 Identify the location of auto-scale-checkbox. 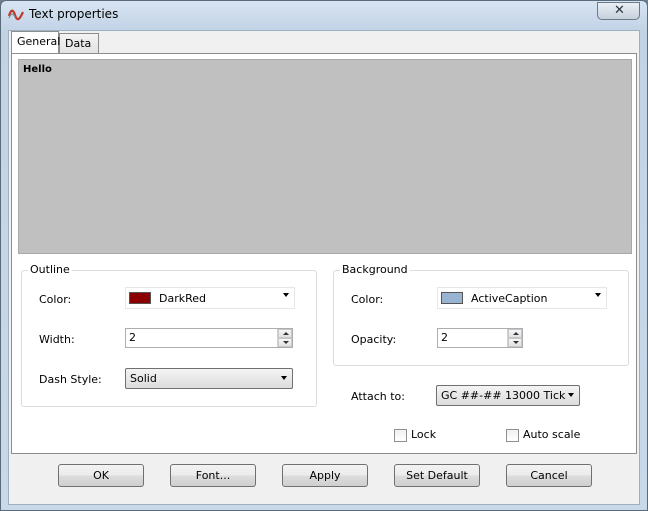
(512, 435).